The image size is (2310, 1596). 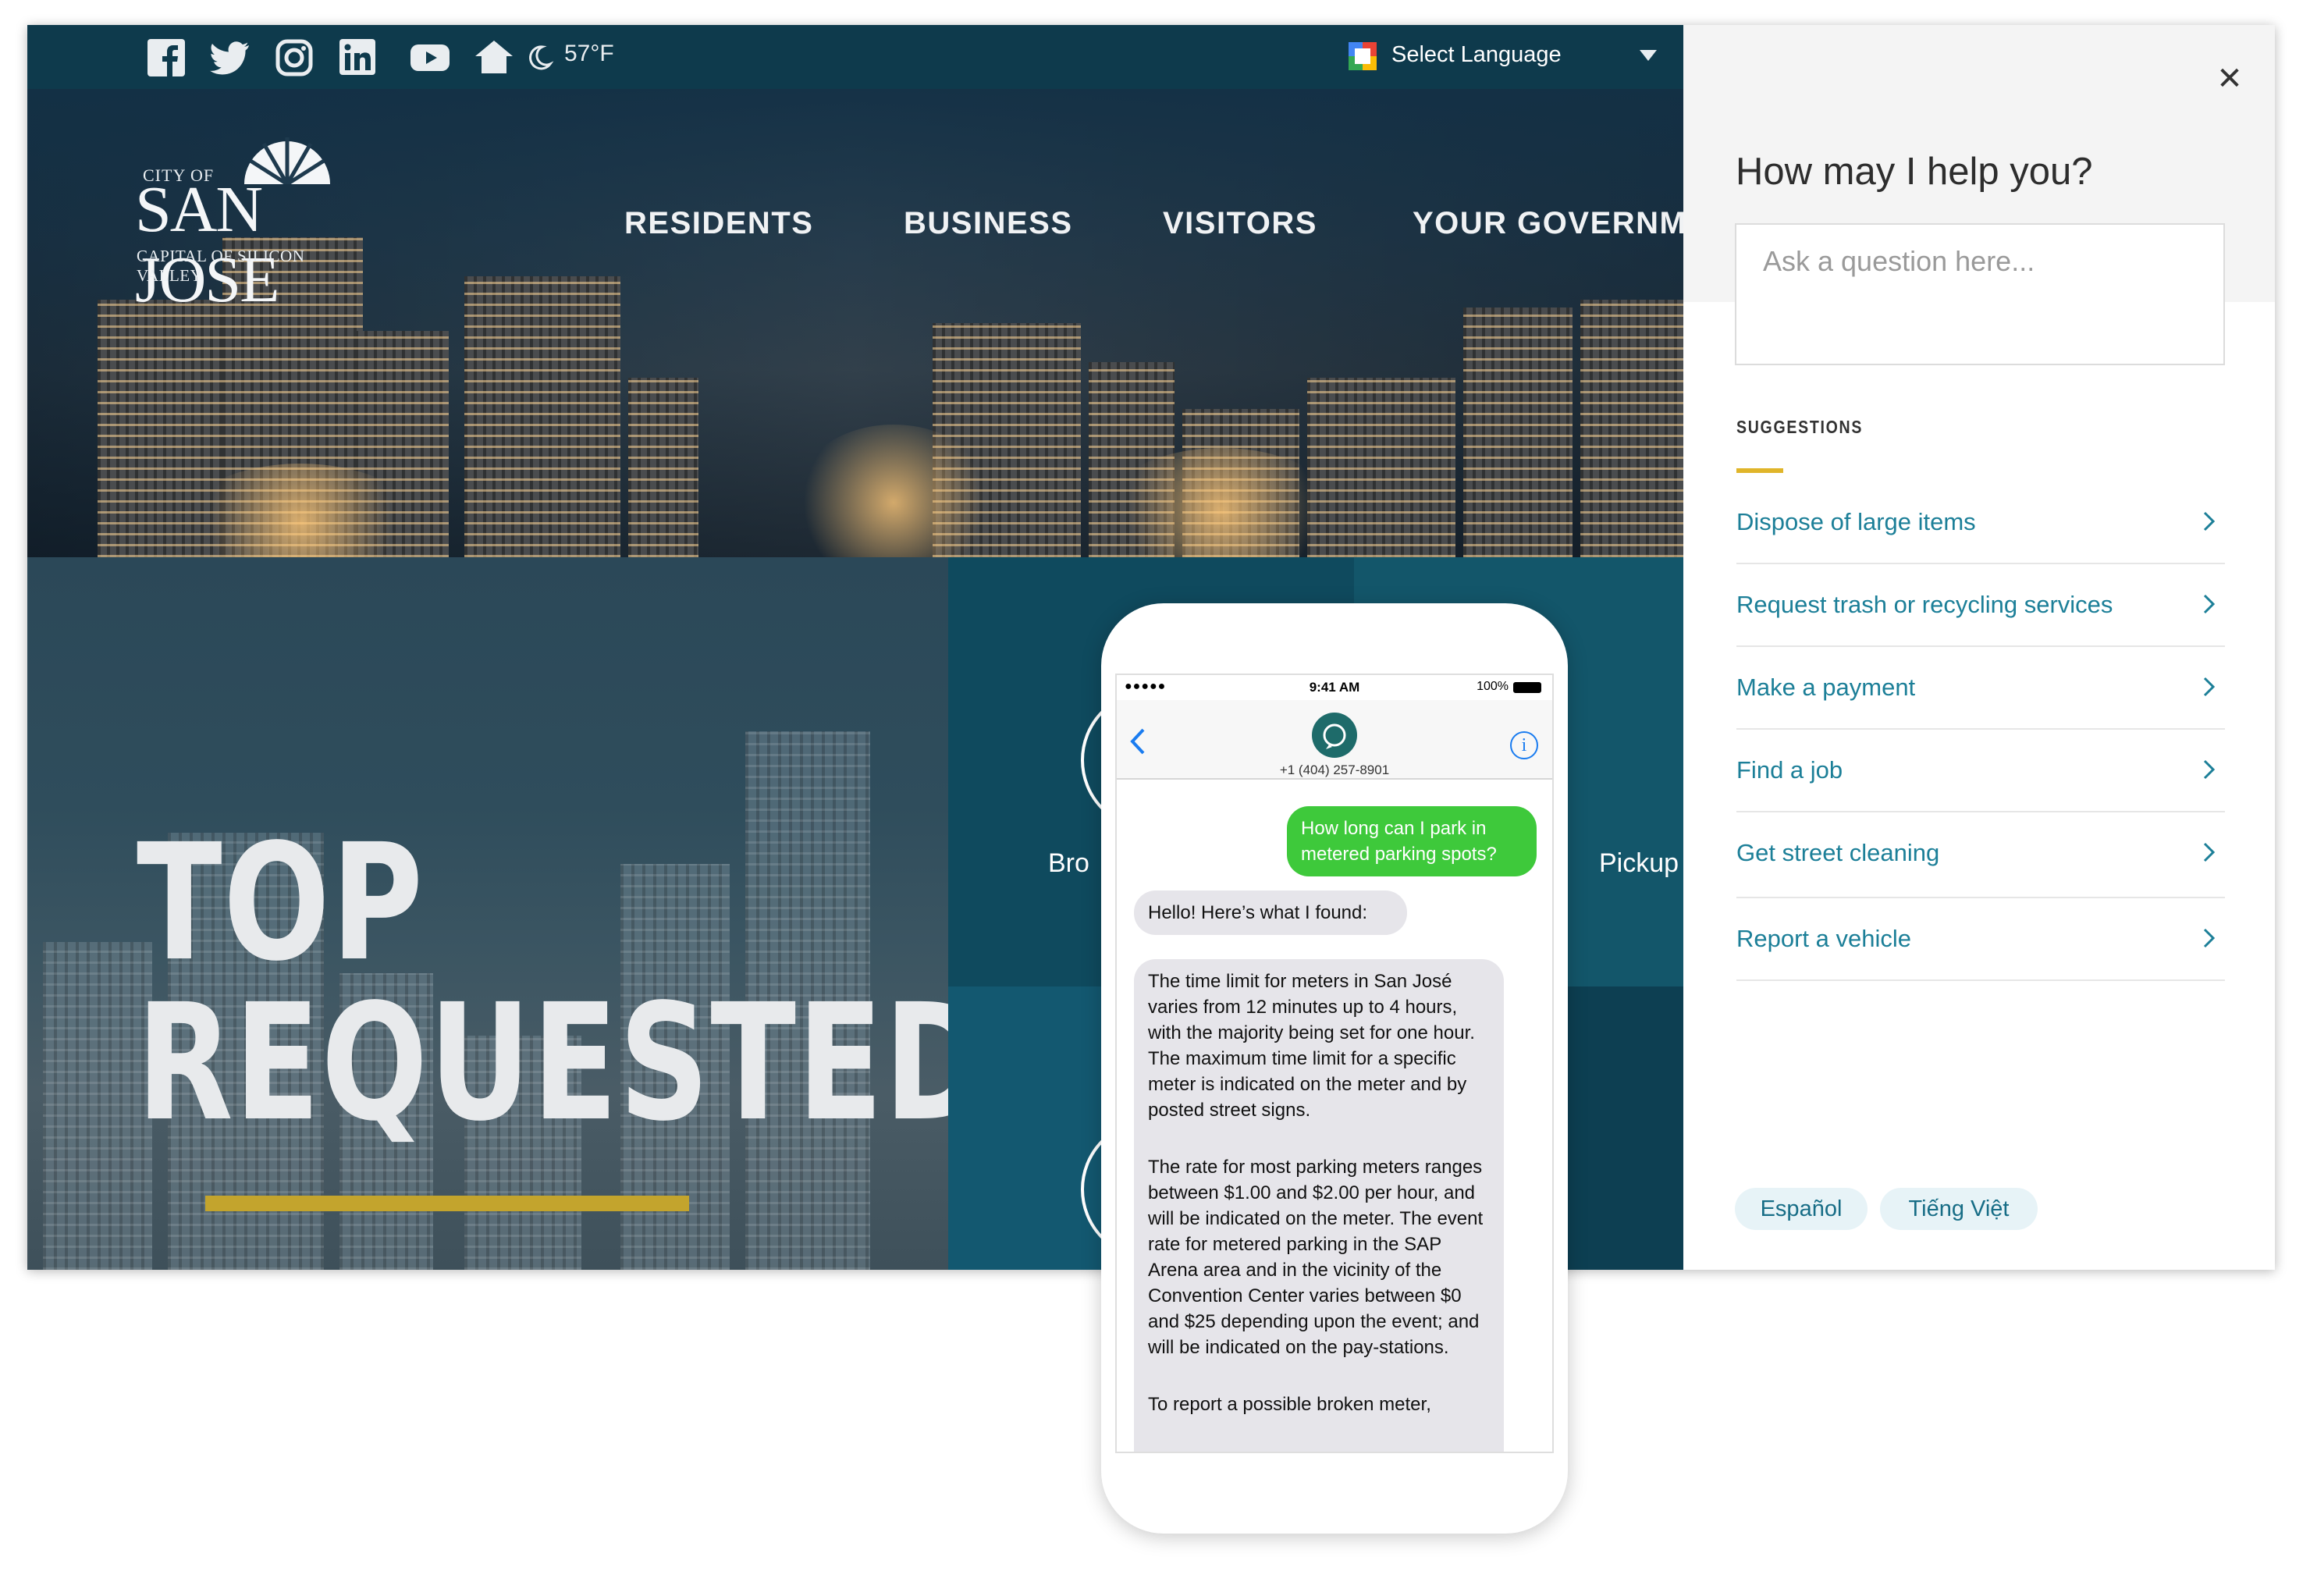 What do you see at coordinates (166, 57) in the screenshot?
I see `facebook-icon` at bounding box center [166, 57].